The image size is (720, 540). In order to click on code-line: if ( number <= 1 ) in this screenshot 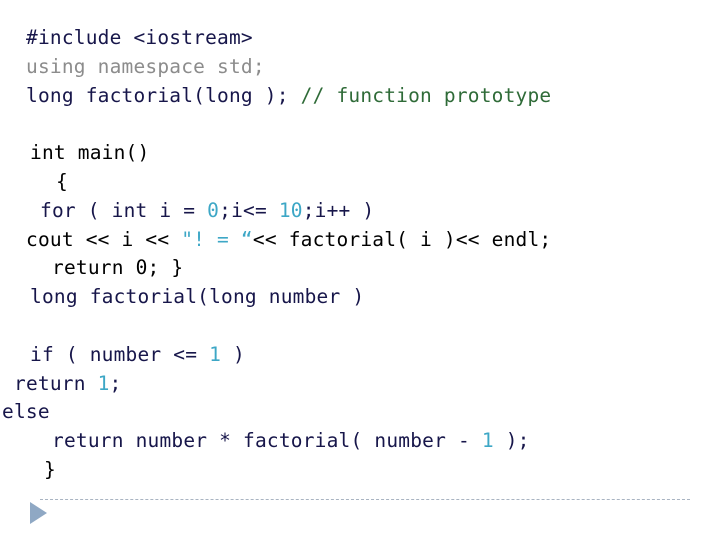, I will do `click(360, 355)`.